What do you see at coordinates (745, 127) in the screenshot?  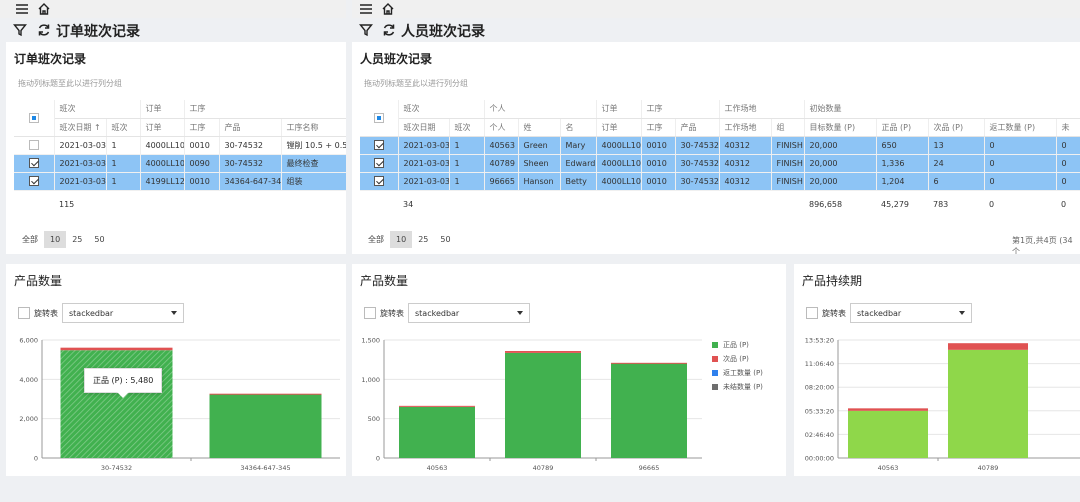 I see `column-header: 工作场地` at bounding box center [745, 127].